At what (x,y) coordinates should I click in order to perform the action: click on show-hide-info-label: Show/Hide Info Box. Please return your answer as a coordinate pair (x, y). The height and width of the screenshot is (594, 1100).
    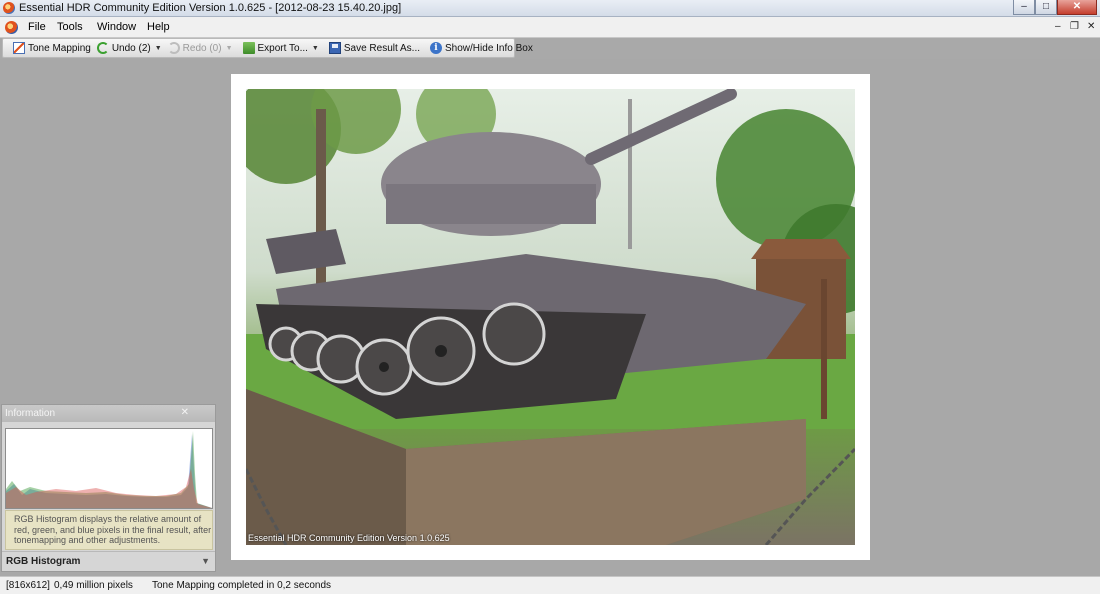
    Looking at the image, I should click on (489, 48).